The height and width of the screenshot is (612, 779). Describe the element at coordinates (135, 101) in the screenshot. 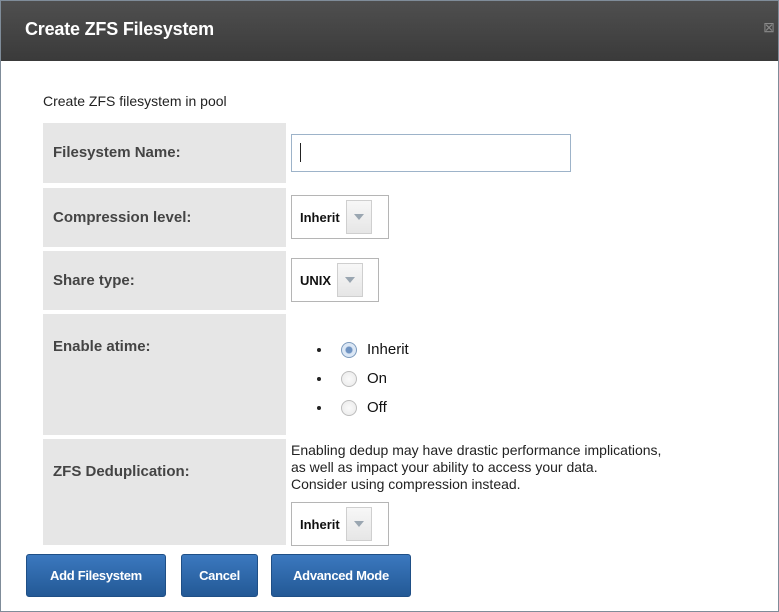

I see `form-intro: Create ZFS filesystem in pool` at that location.